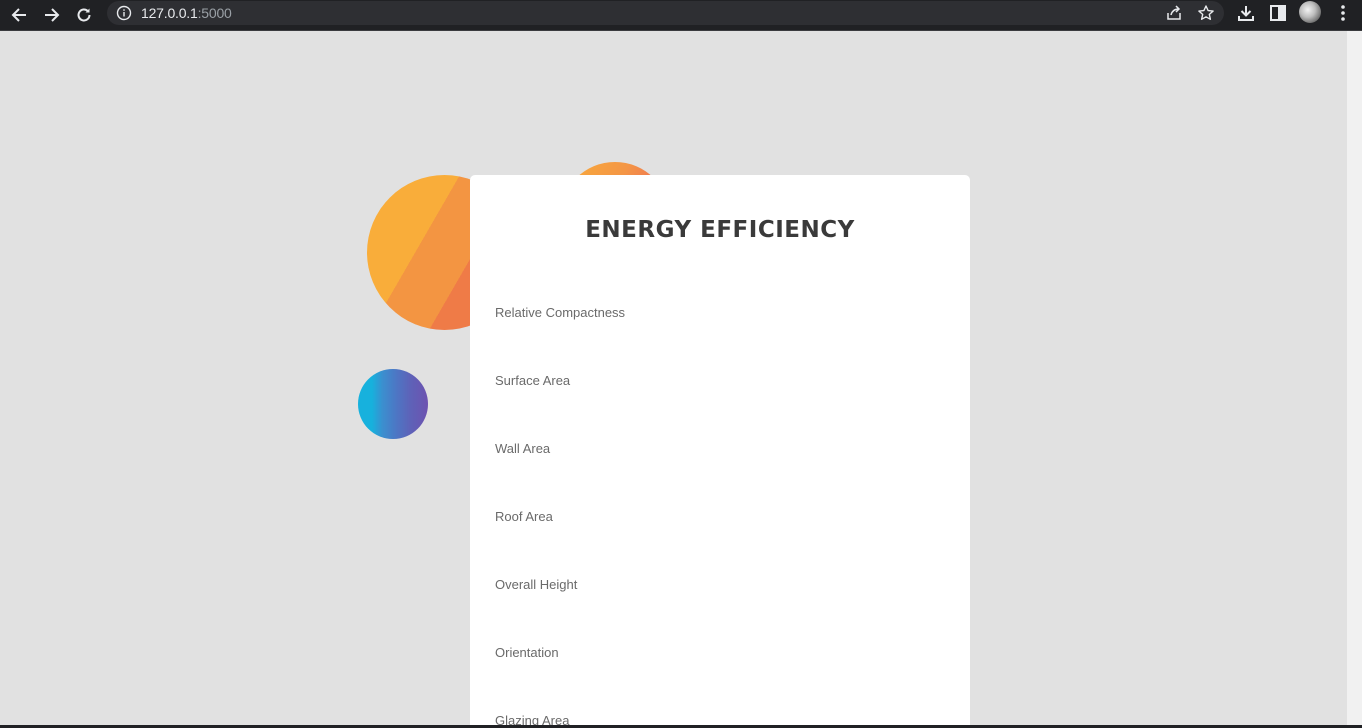  Describe the element at coordinates (19, 15) in the screenshot. I see `back-arrow-icon` at that location.